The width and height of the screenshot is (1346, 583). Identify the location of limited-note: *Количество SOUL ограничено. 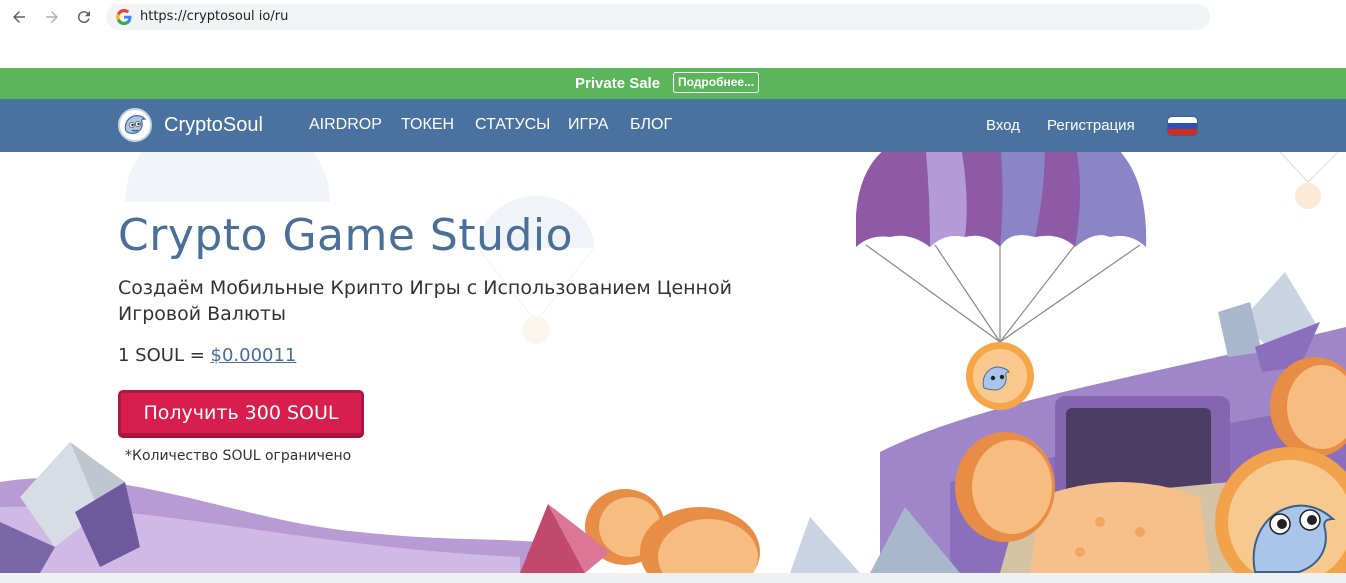
(238, 456).